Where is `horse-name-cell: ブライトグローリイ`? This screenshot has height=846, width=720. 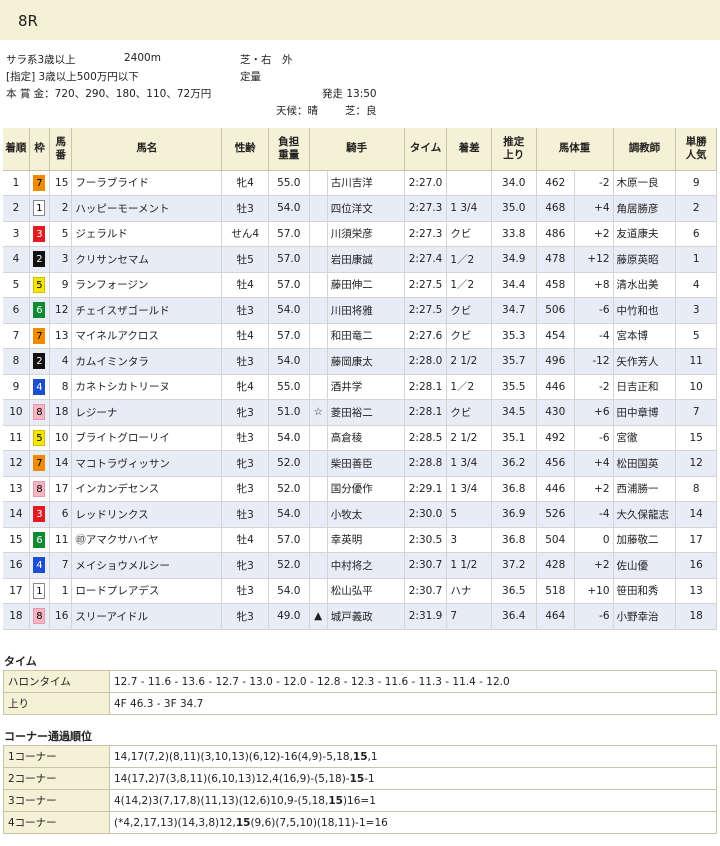
horse-name-cell: ブライトグローリイ is located at coordinates (147, 438).